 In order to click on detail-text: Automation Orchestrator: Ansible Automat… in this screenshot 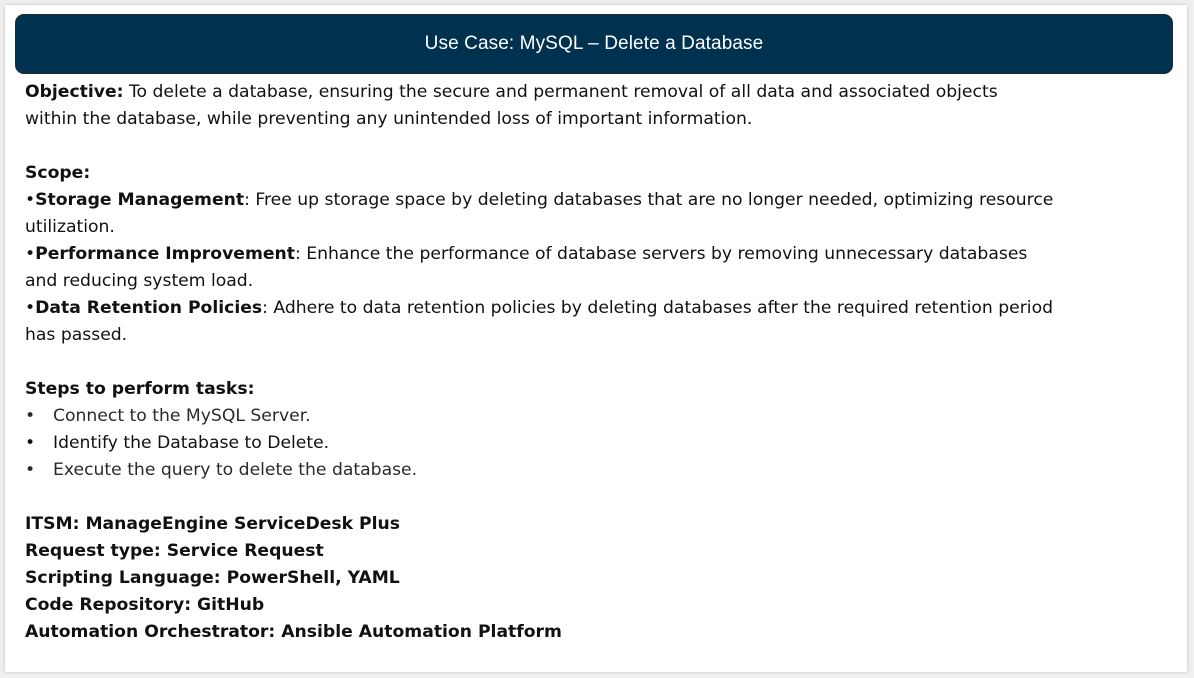, I will do `click(293, 632)`.